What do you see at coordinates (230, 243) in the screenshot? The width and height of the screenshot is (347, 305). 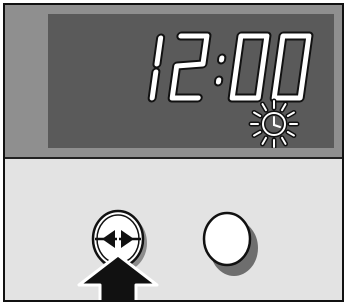 I see `second-button` at bounding box center [230, 243].